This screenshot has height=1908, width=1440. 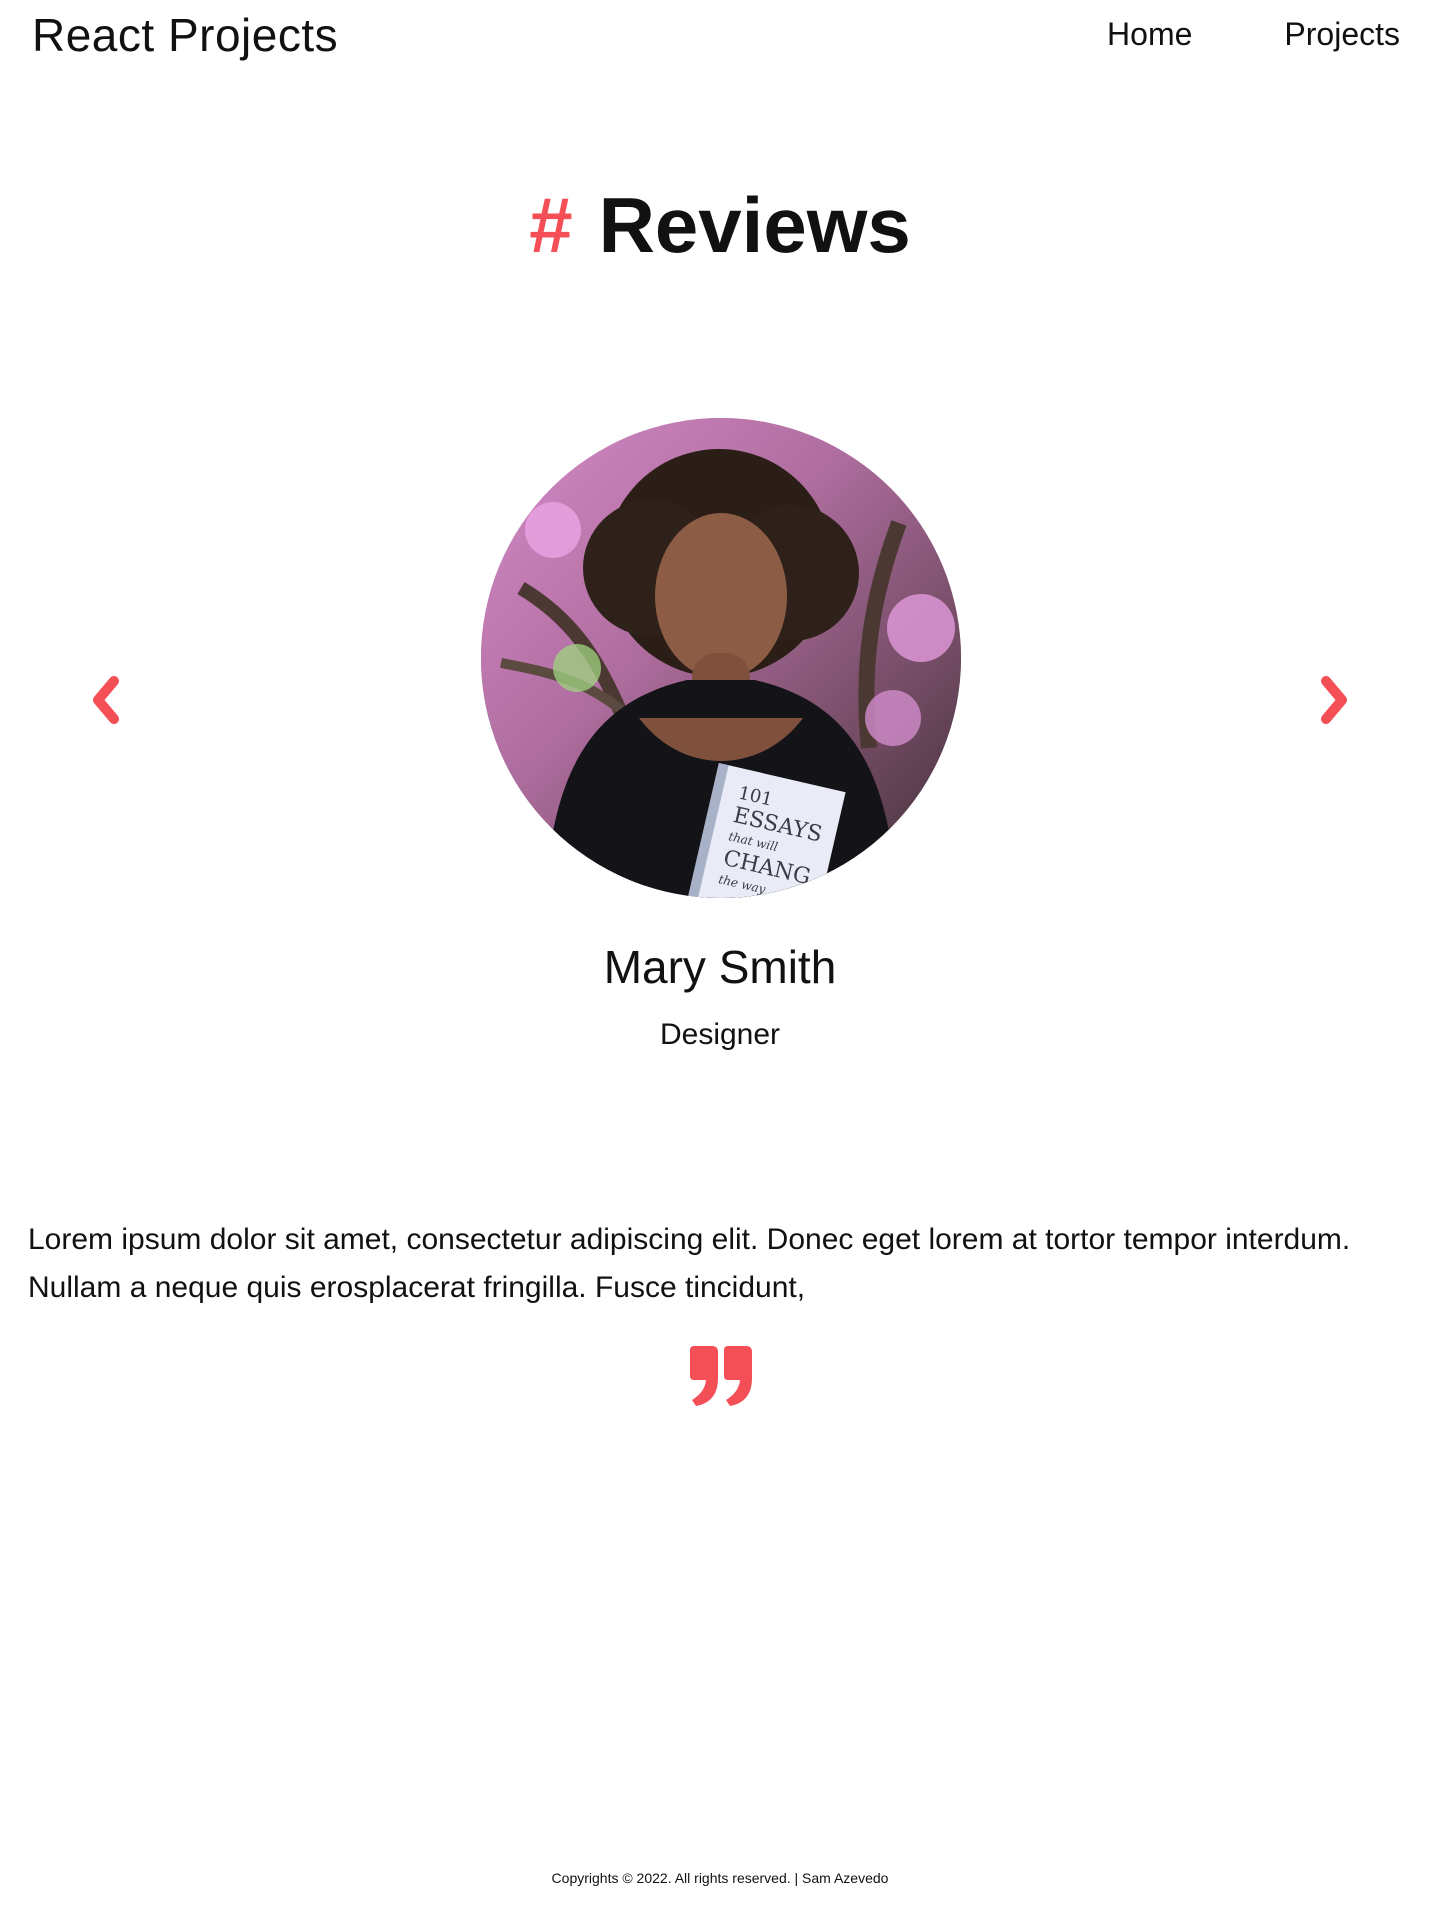 I want to click on page-title: # Reviews, so click(x=720, y=225).